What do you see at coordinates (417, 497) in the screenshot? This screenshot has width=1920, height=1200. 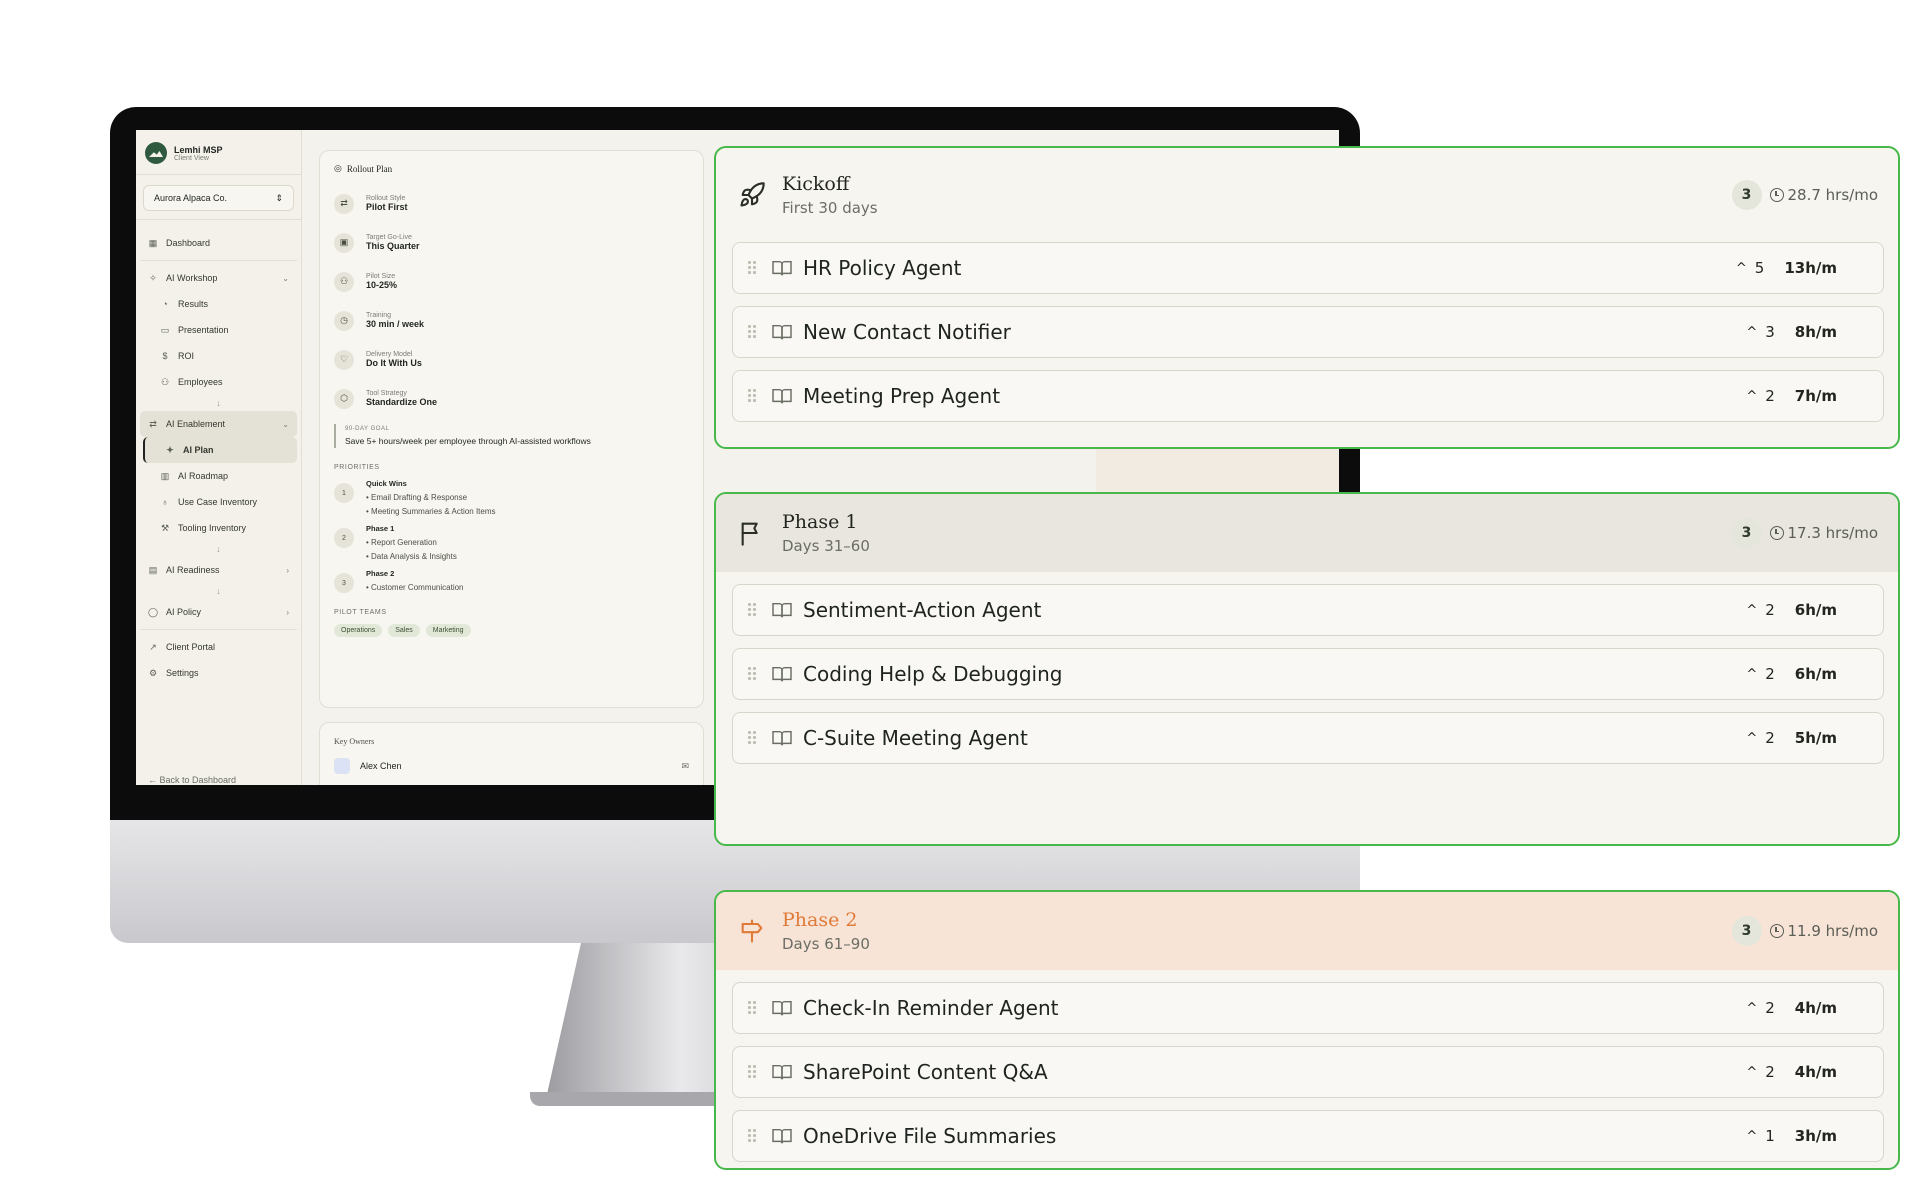 I see `priority-bullet: • Email Drafting & Response` at bounding box center [417, 497].